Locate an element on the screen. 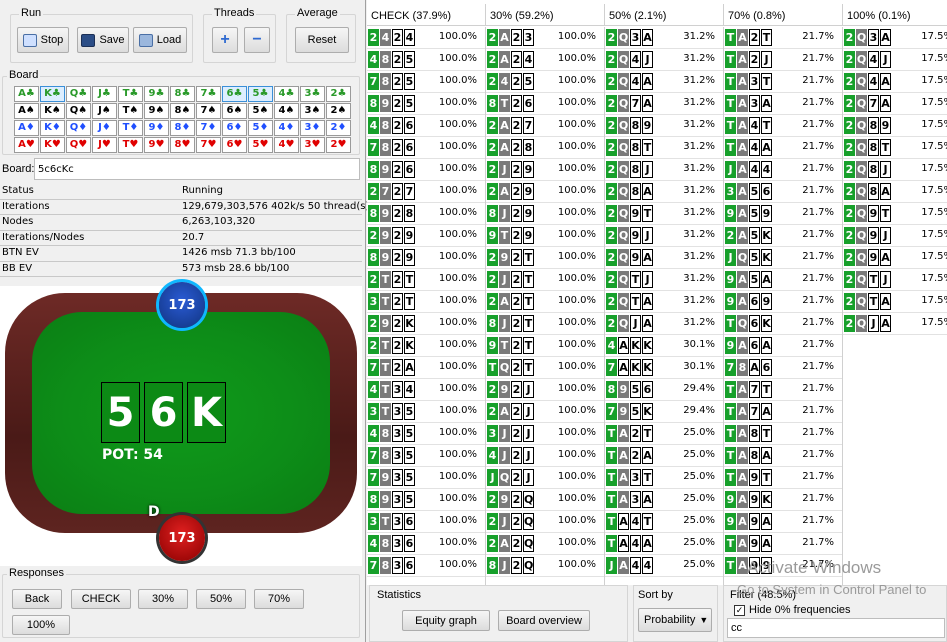  combo-row: 7 8 3 6 100.0% is located at coordinates (426, 566).